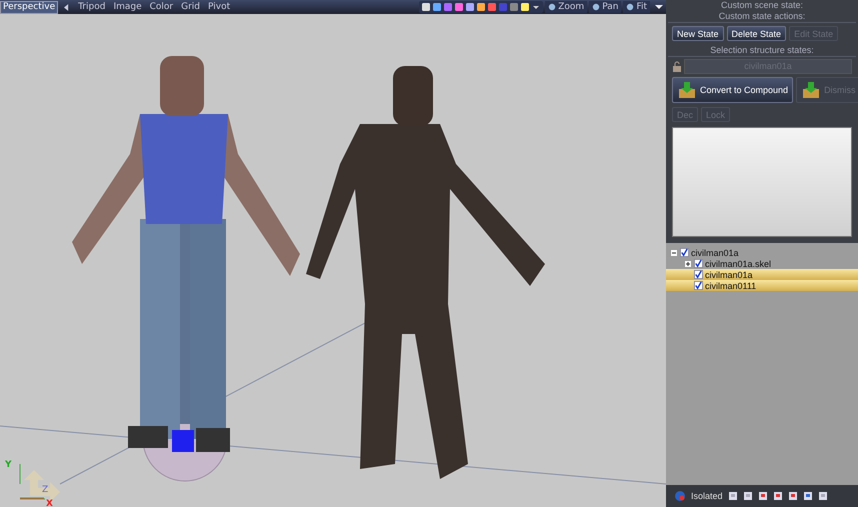  I want to click on menu-item: Pivot, so click(219, 7).